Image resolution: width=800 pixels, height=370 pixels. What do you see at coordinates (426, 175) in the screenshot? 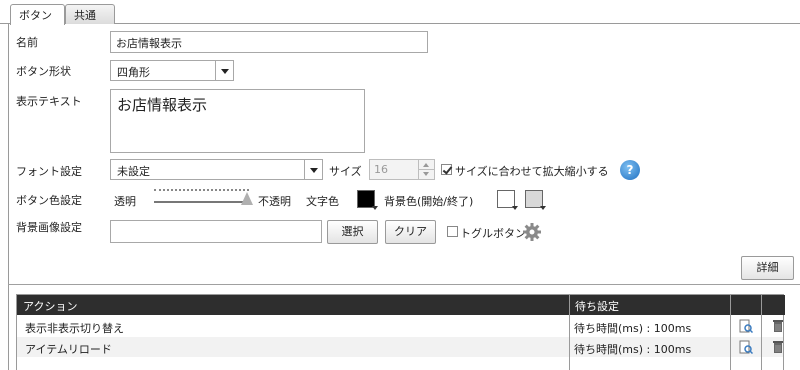
I see `stepper-down-icon` at bounding box center [426, 175].